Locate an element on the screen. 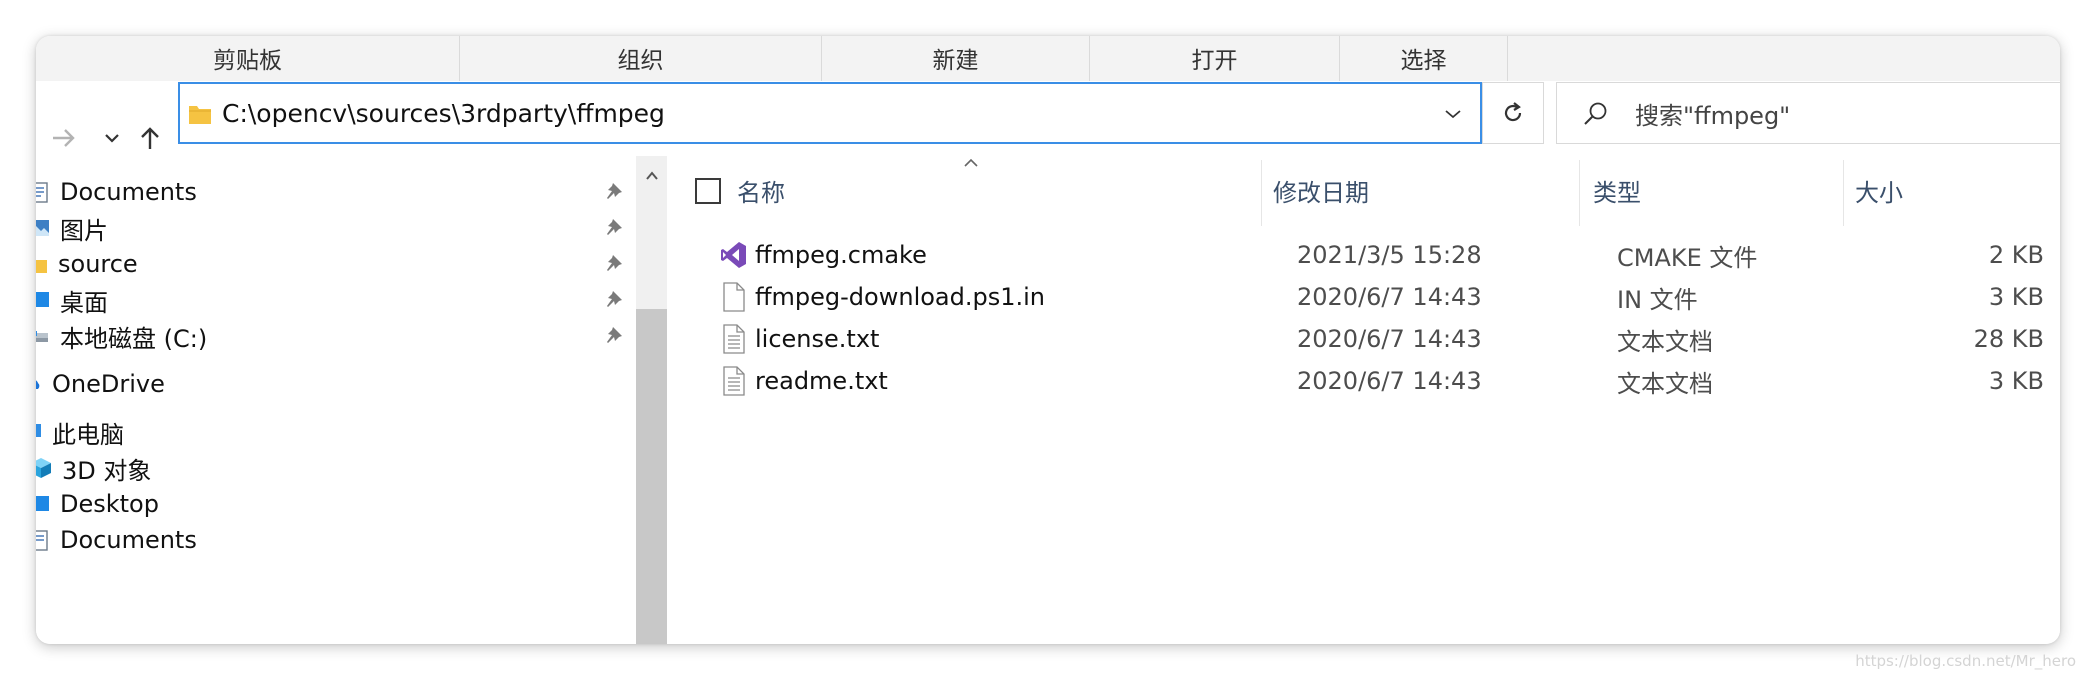  file-name: readme.txt is located at coordinates (821, 381).